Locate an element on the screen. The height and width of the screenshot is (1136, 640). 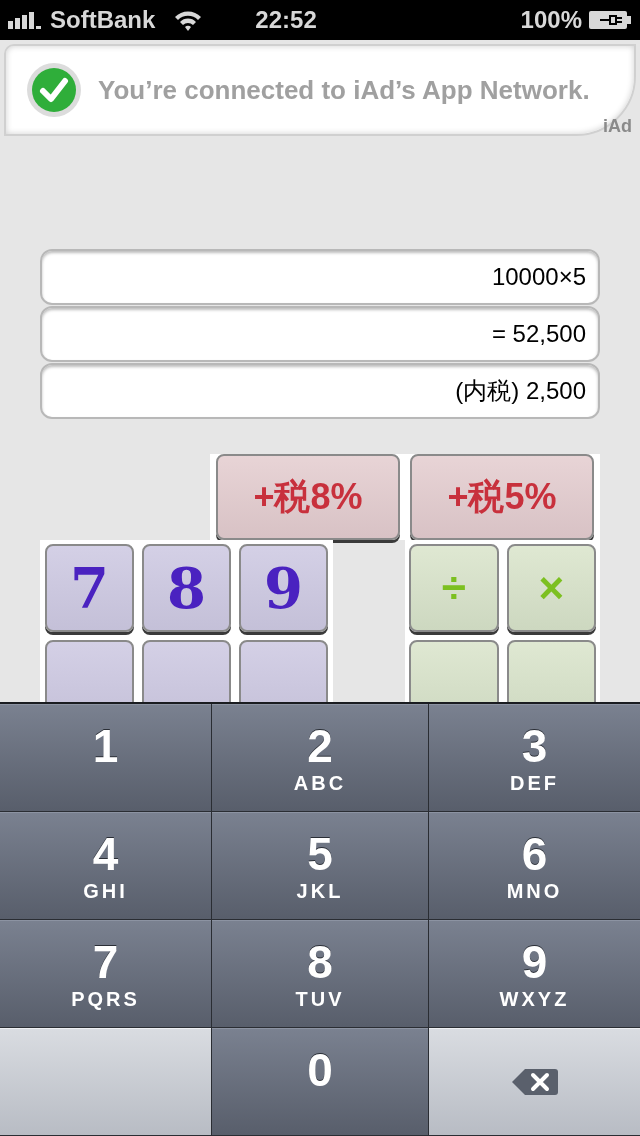
keypad-key: 6 MNO is located at coordinates (534, 865).